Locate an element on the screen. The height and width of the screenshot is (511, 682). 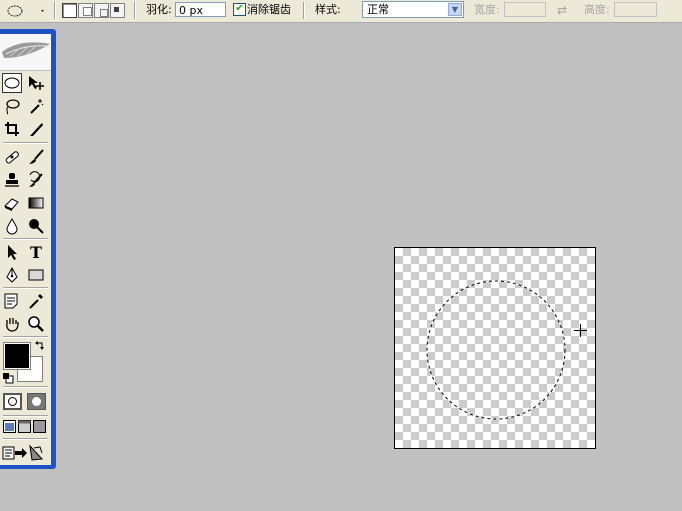
style-select: 正常 ▼ is located at coordinates (413, 9).